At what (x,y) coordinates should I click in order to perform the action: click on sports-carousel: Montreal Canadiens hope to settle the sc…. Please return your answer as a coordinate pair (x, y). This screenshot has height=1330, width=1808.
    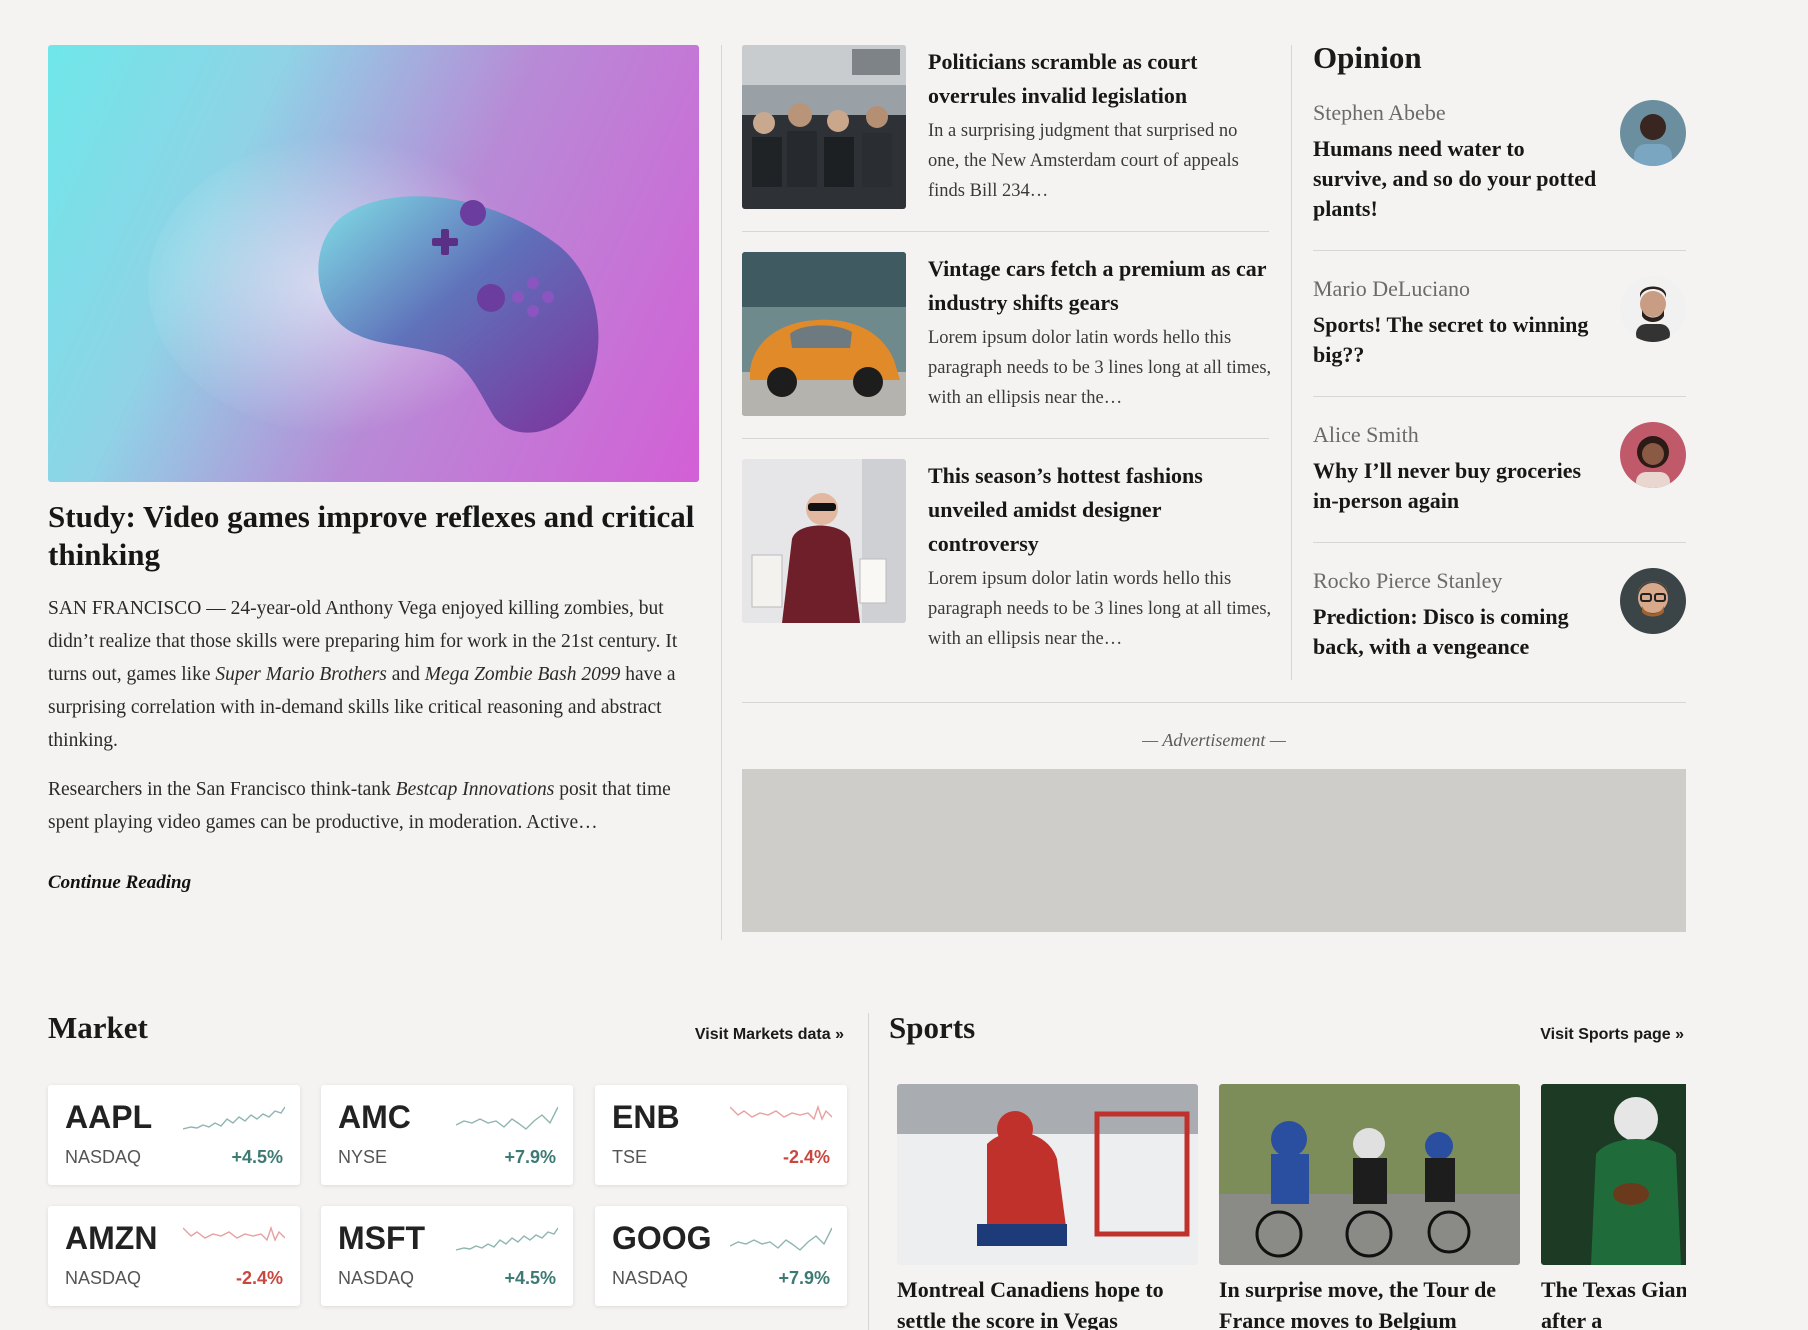
    Looking at the image, I should click on (1291, 1207).